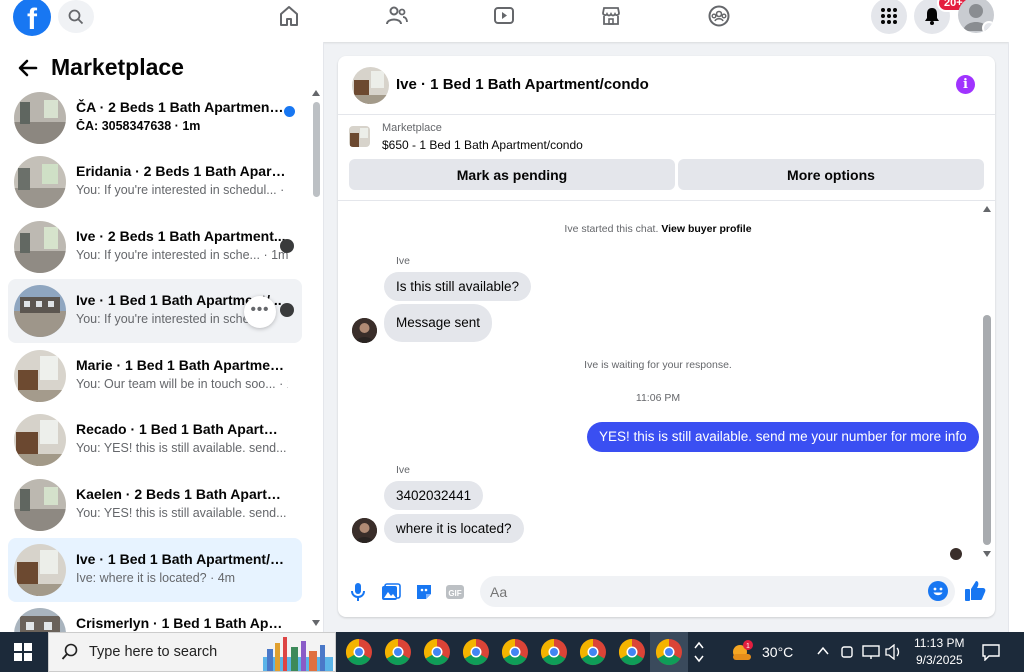  What do you see at coordinates (823, 651) in the screenshot?
I see `chevron-up-icon` at bounding box center [823, 651].